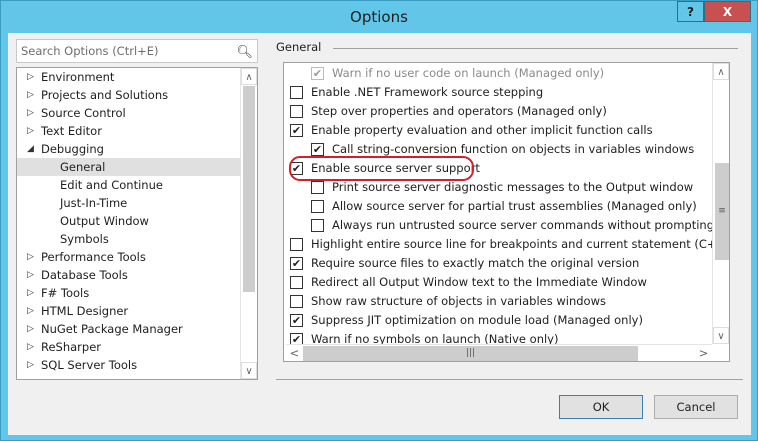  I want to click on option-row: Enable .NET Framework source stepping, so click(416, 92).